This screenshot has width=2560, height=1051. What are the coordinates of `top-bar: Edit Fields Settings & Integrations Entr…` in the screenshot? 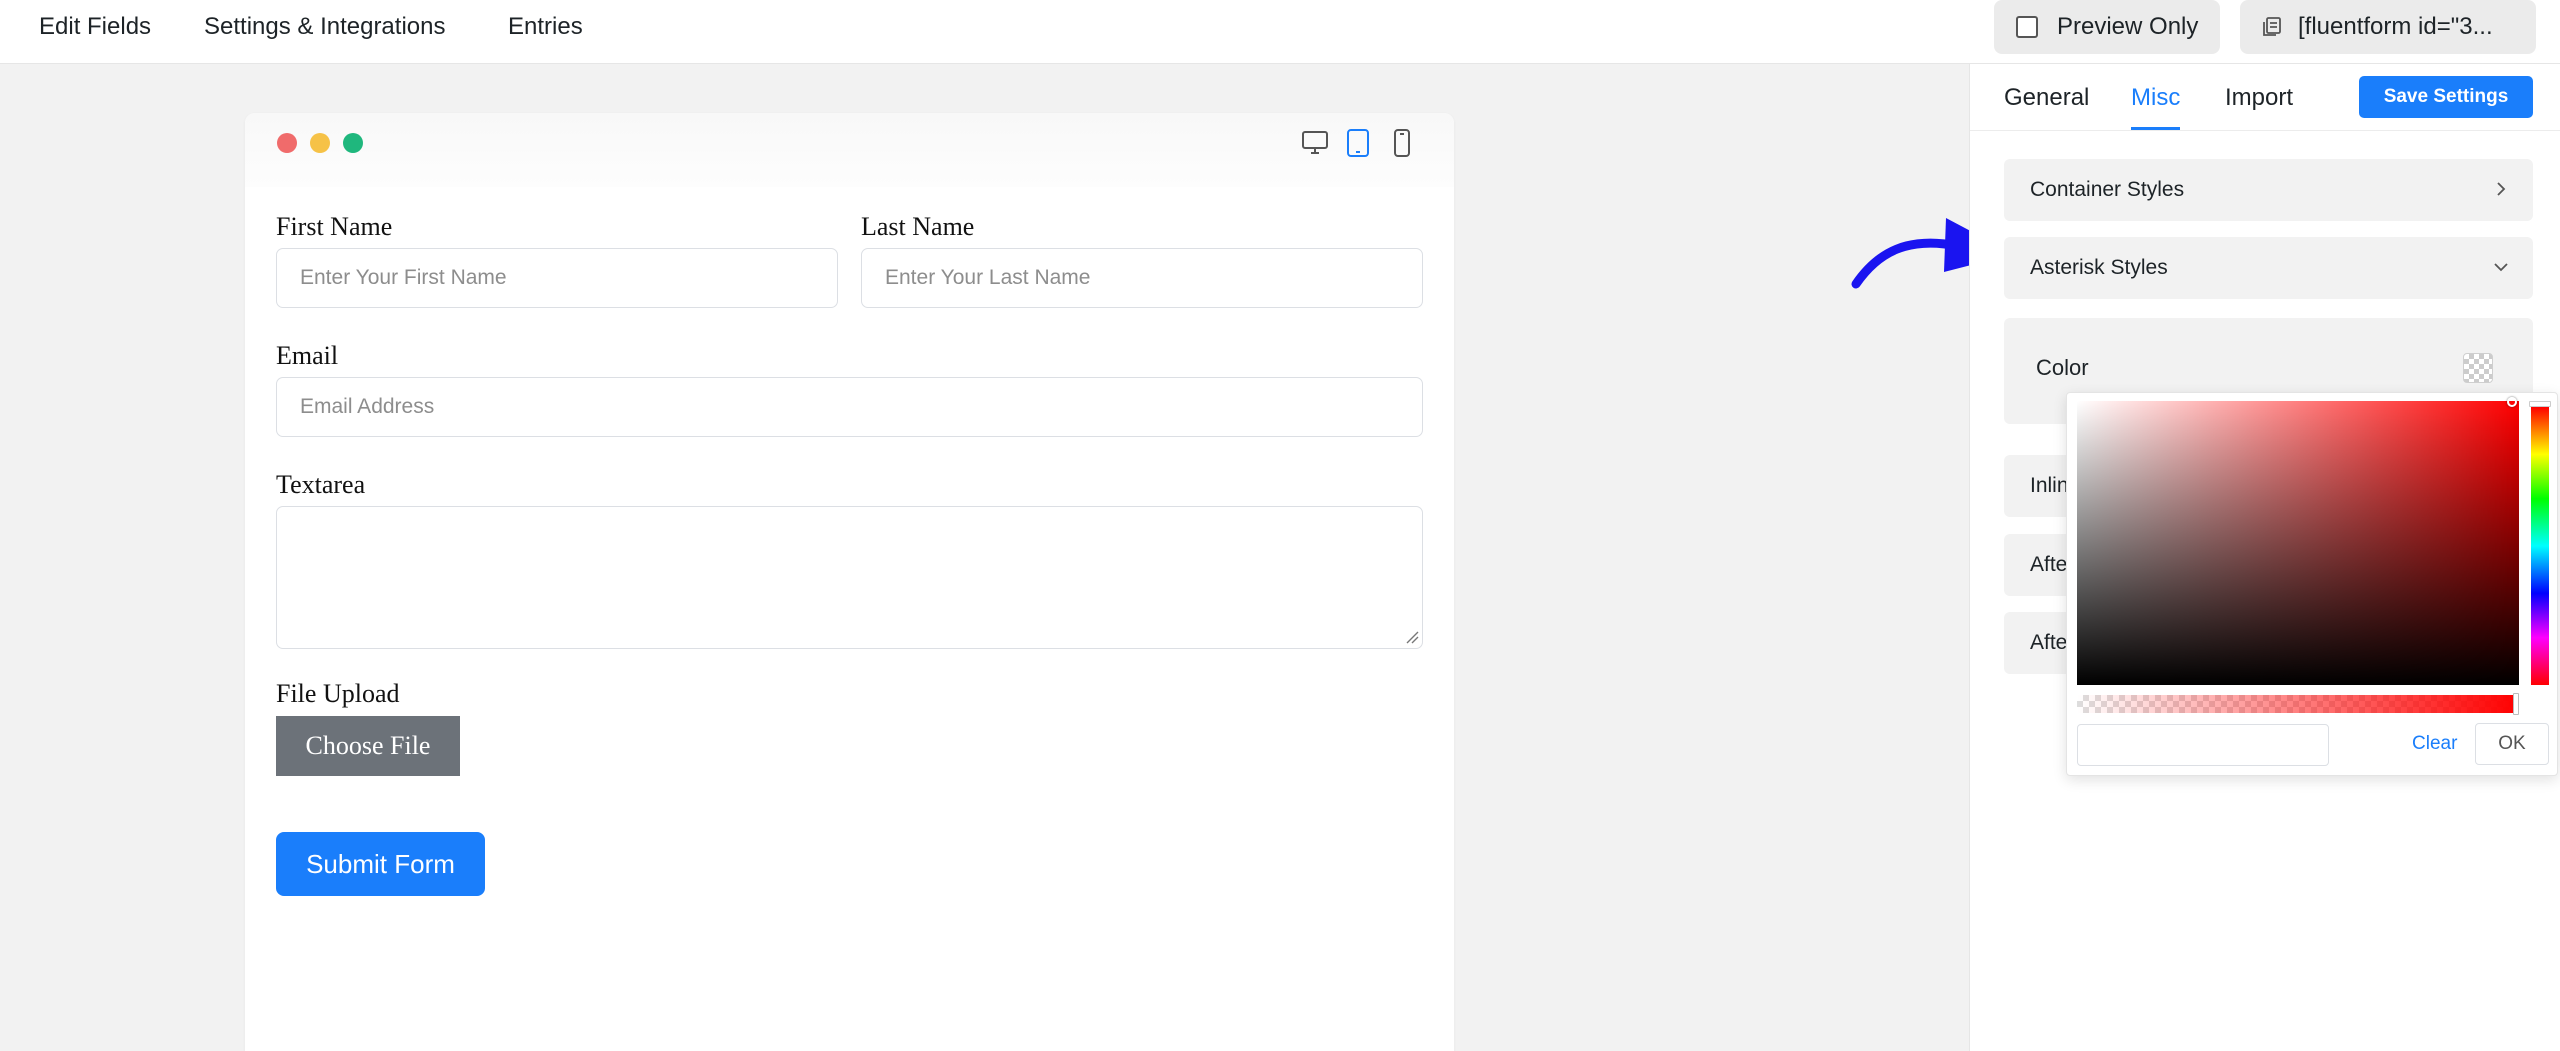 It's located at (1280, 32).